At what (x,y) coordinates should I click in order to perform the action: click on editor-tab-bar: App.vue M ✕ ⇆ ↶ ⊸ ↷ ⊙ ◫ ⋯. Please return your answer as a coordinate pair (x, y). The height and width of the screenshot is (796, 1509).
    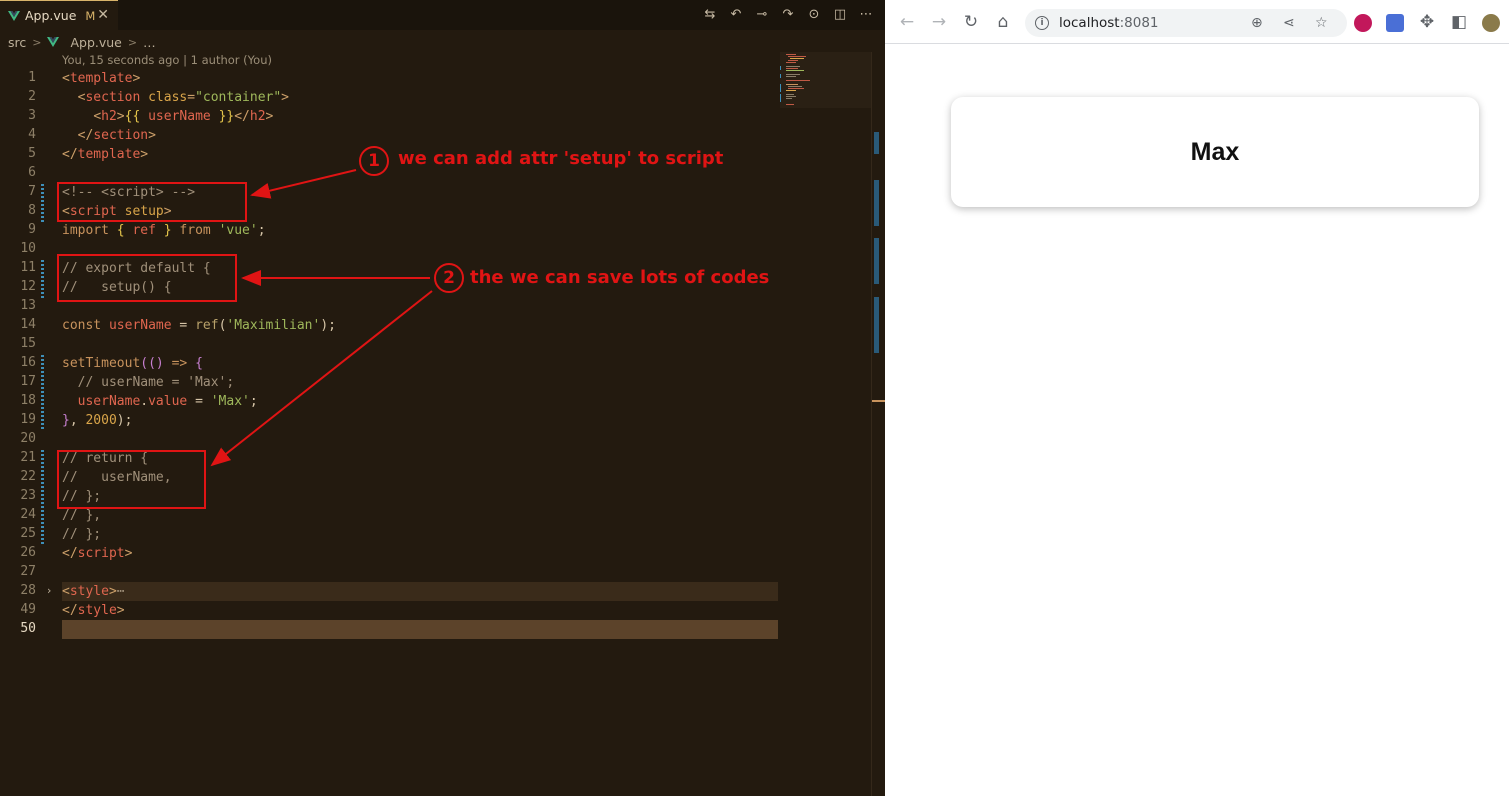
    Looking at the image, I should click on (442, 15).